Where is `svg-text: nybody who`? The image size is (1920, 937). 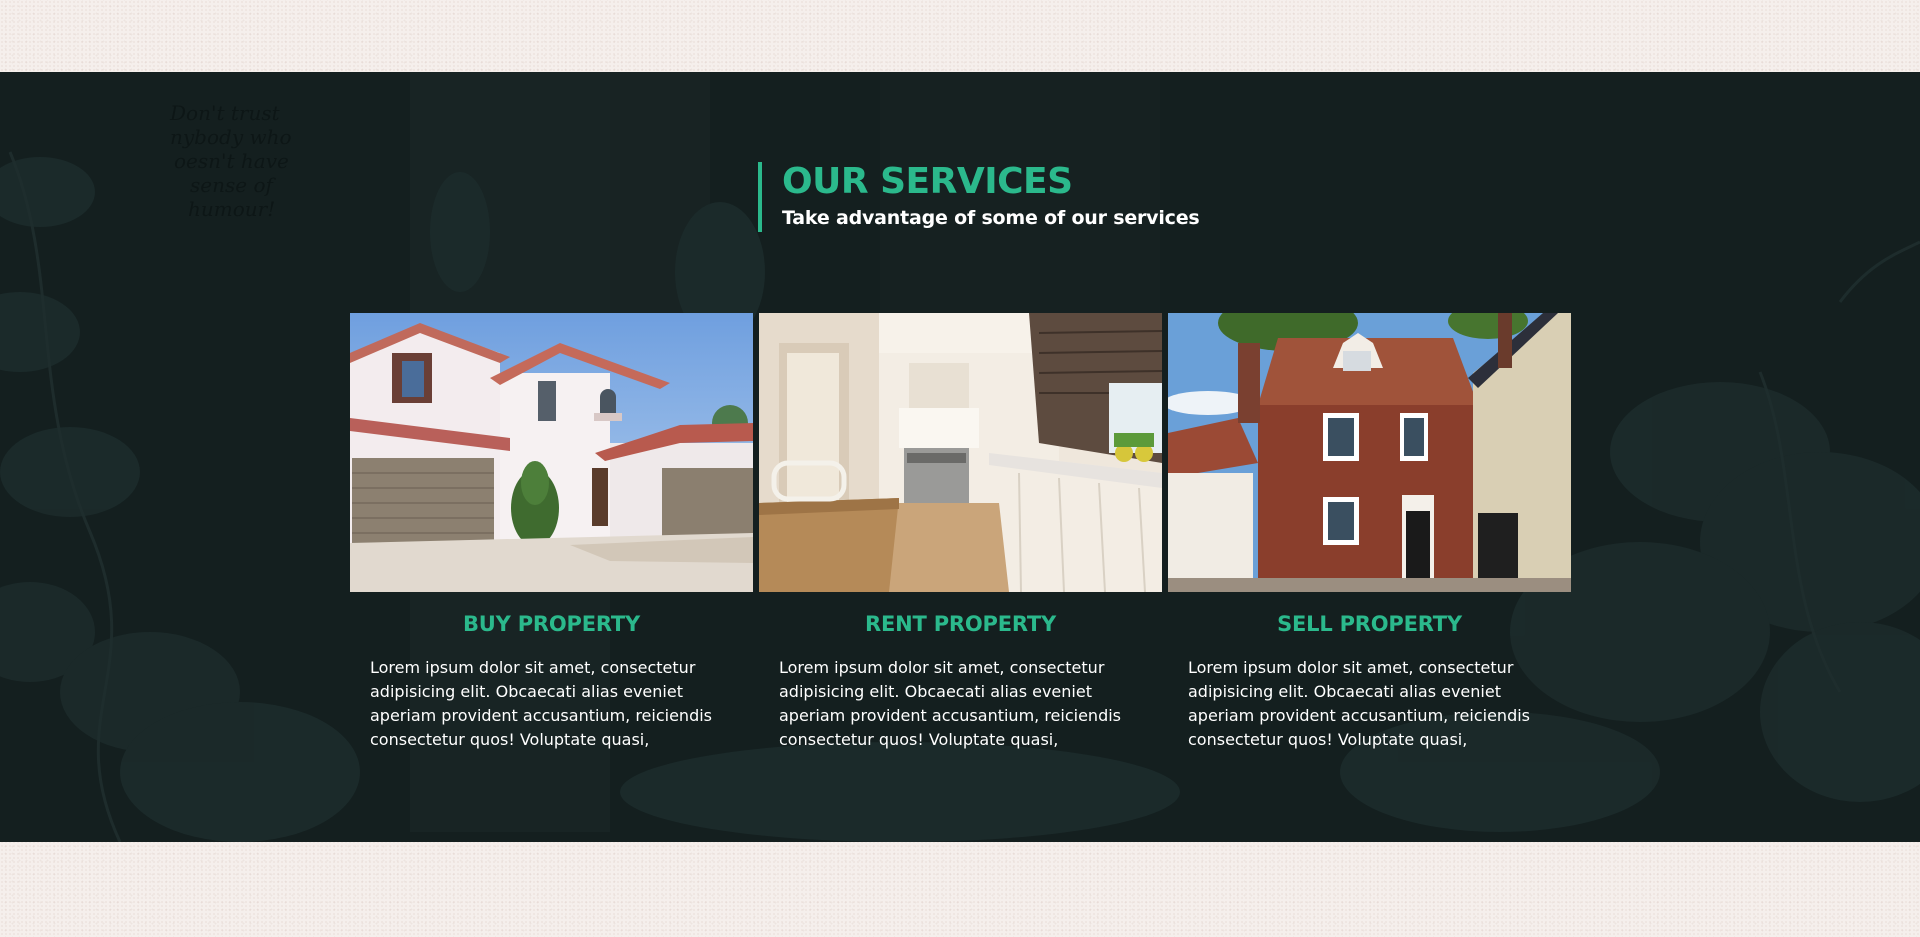 svg-text: nybody who is located at coordinates (231, 137).